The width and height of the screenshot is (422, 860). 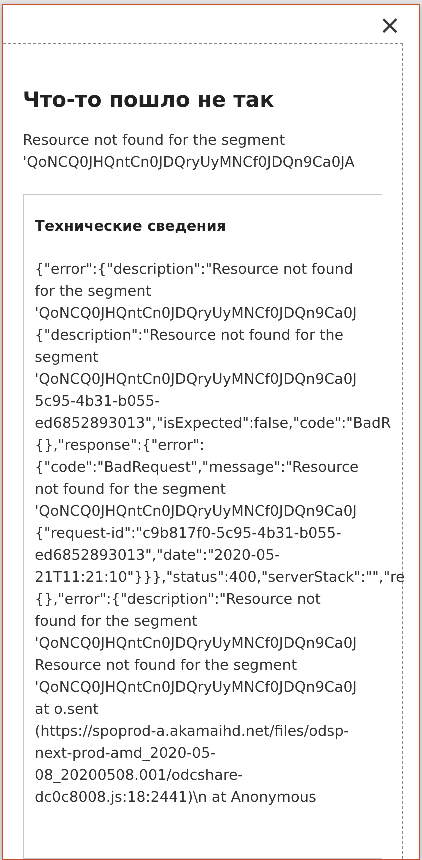 What do you see at coordinates (97, 402) in the screenshot?
I see `details-line: 5c95-4b31-b055-` at bounding box center [97, 402].